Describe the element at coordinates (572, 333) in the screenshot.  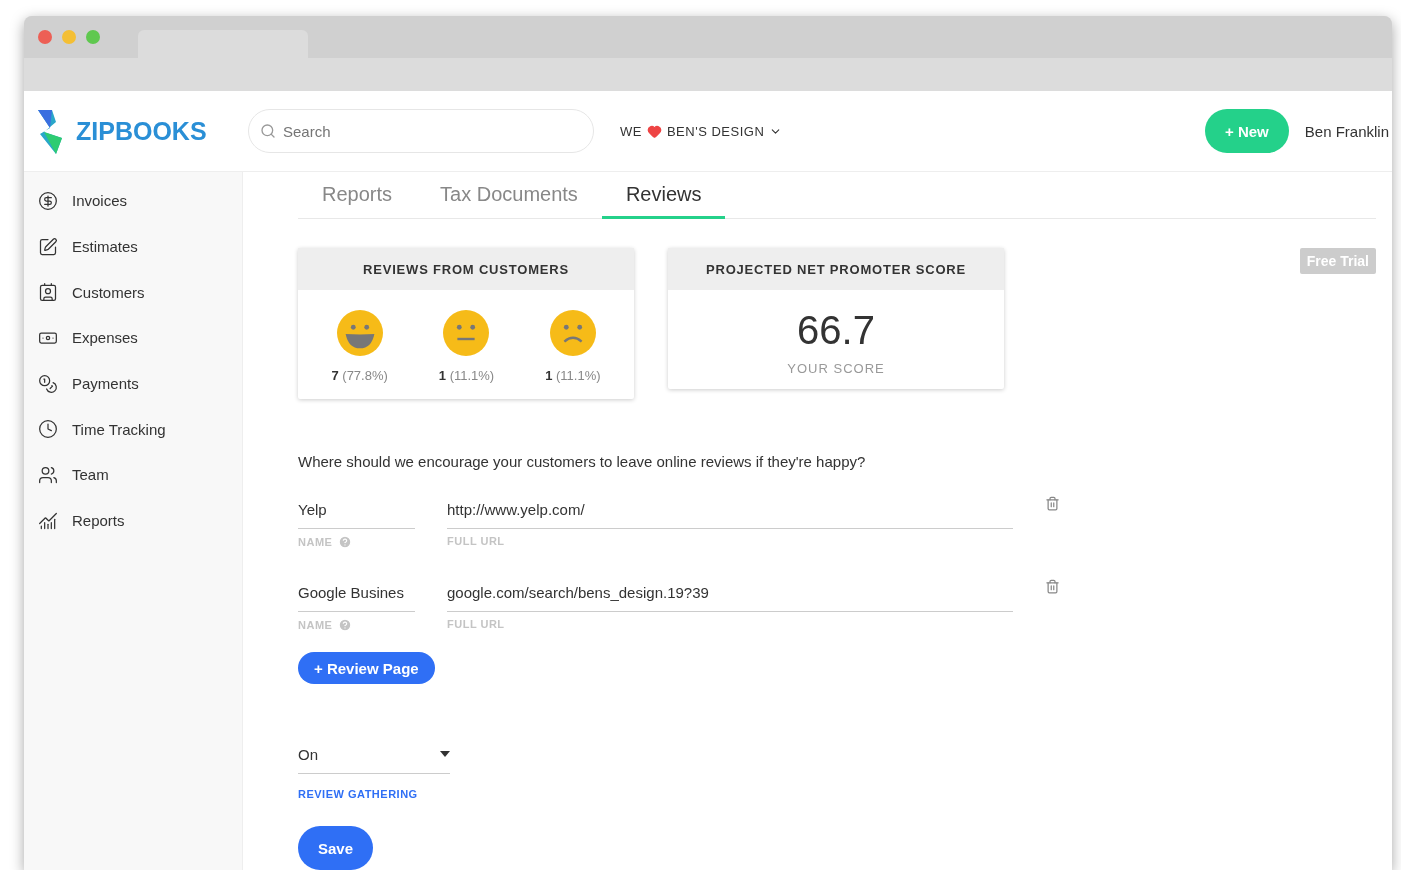
I see `frowning-face-icon` at that location.